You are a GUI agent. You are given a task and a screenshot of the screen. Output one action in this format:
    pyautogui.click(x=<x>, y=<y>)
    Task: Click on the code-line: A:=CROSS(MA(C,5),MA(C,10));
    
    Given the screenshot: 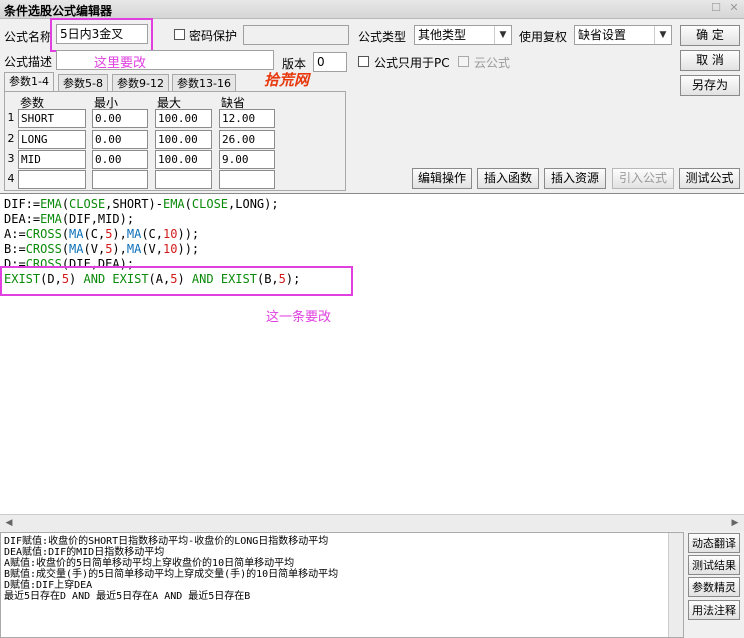 What is the action you would take?
    pyautogui.click(x=102, y=234)
    